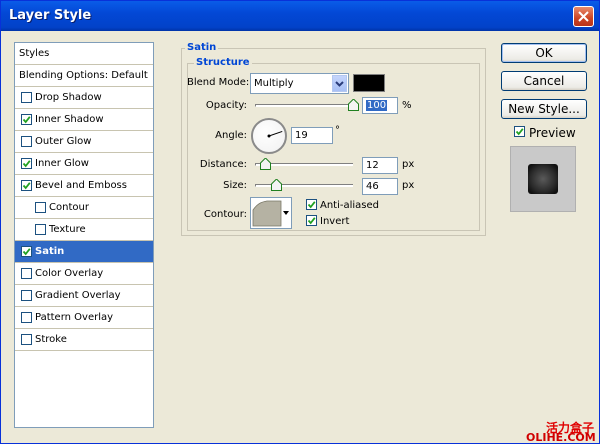 This screenshot has width=600, height=444. I want to click on opacity-unit: %, so click(407, 105).